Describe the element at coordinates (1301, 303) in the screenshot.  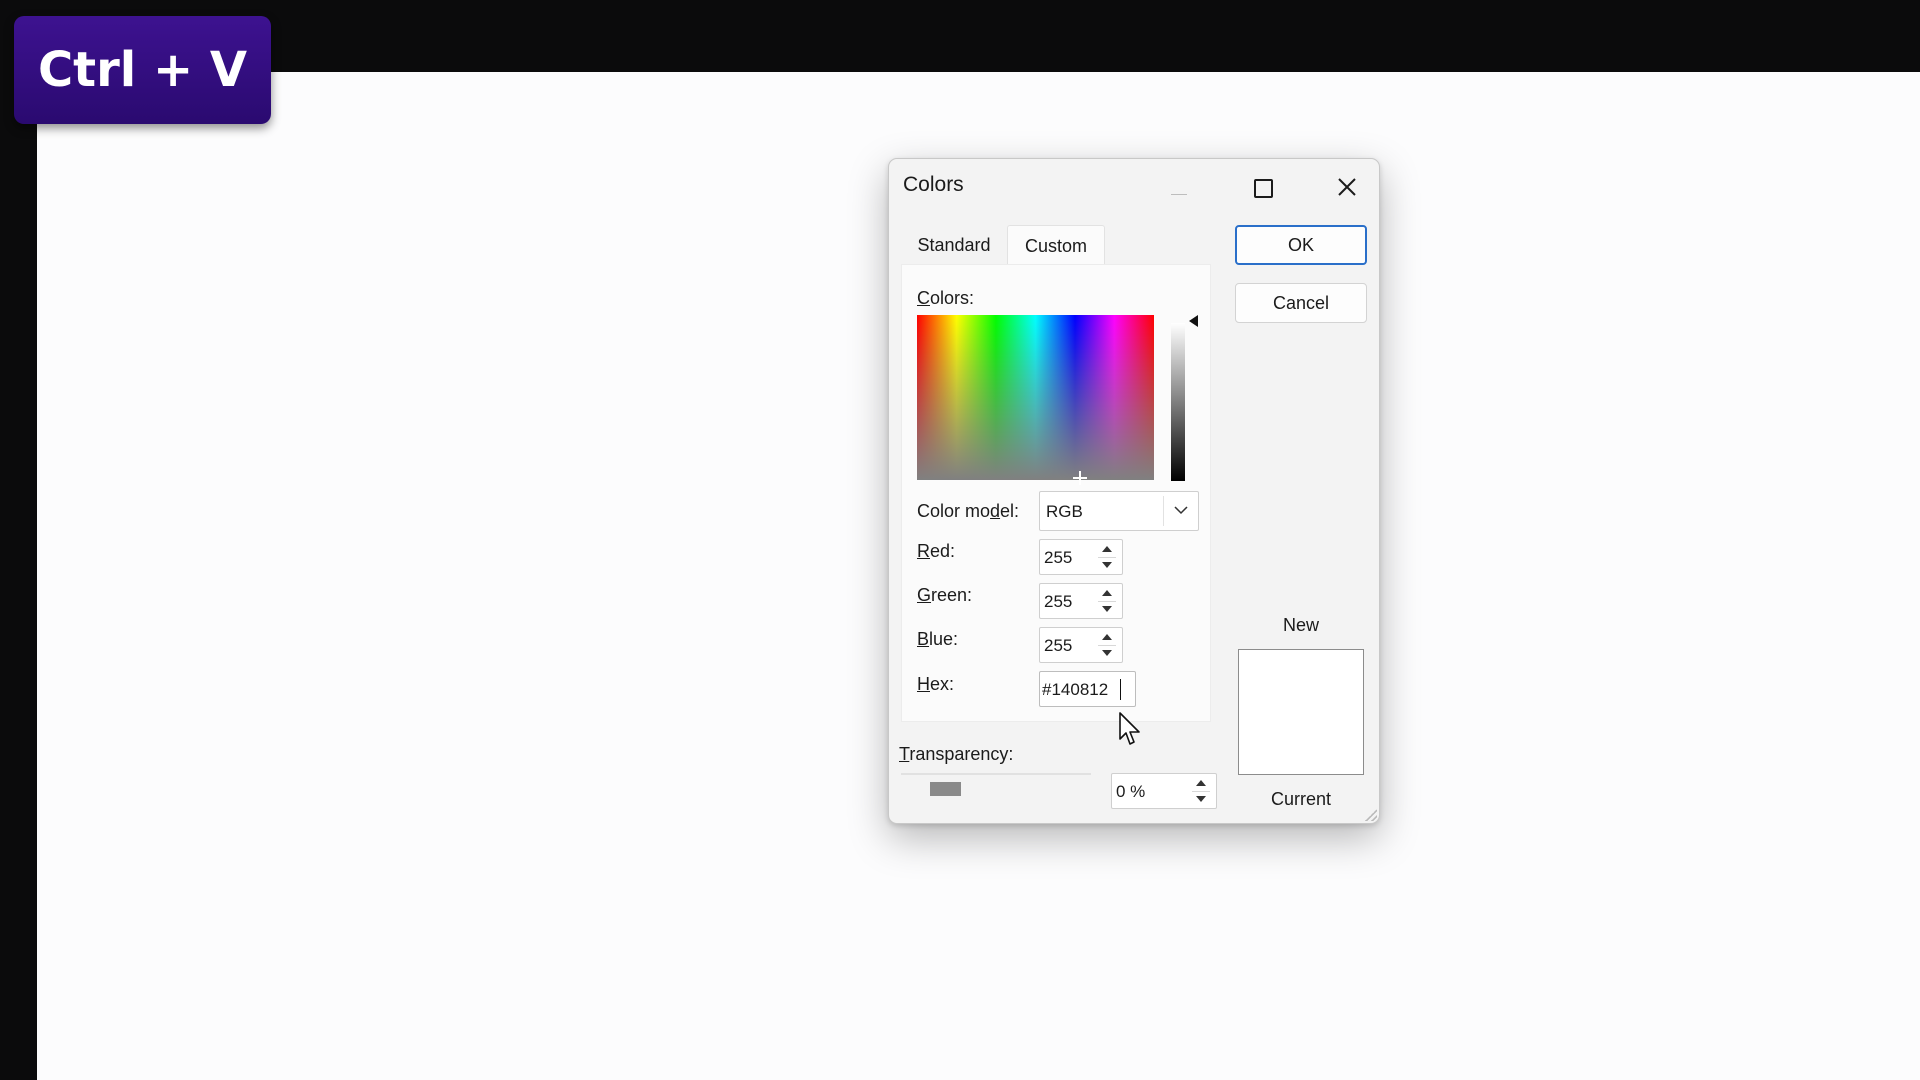
I see `cancel-button: Cancel` at that location.